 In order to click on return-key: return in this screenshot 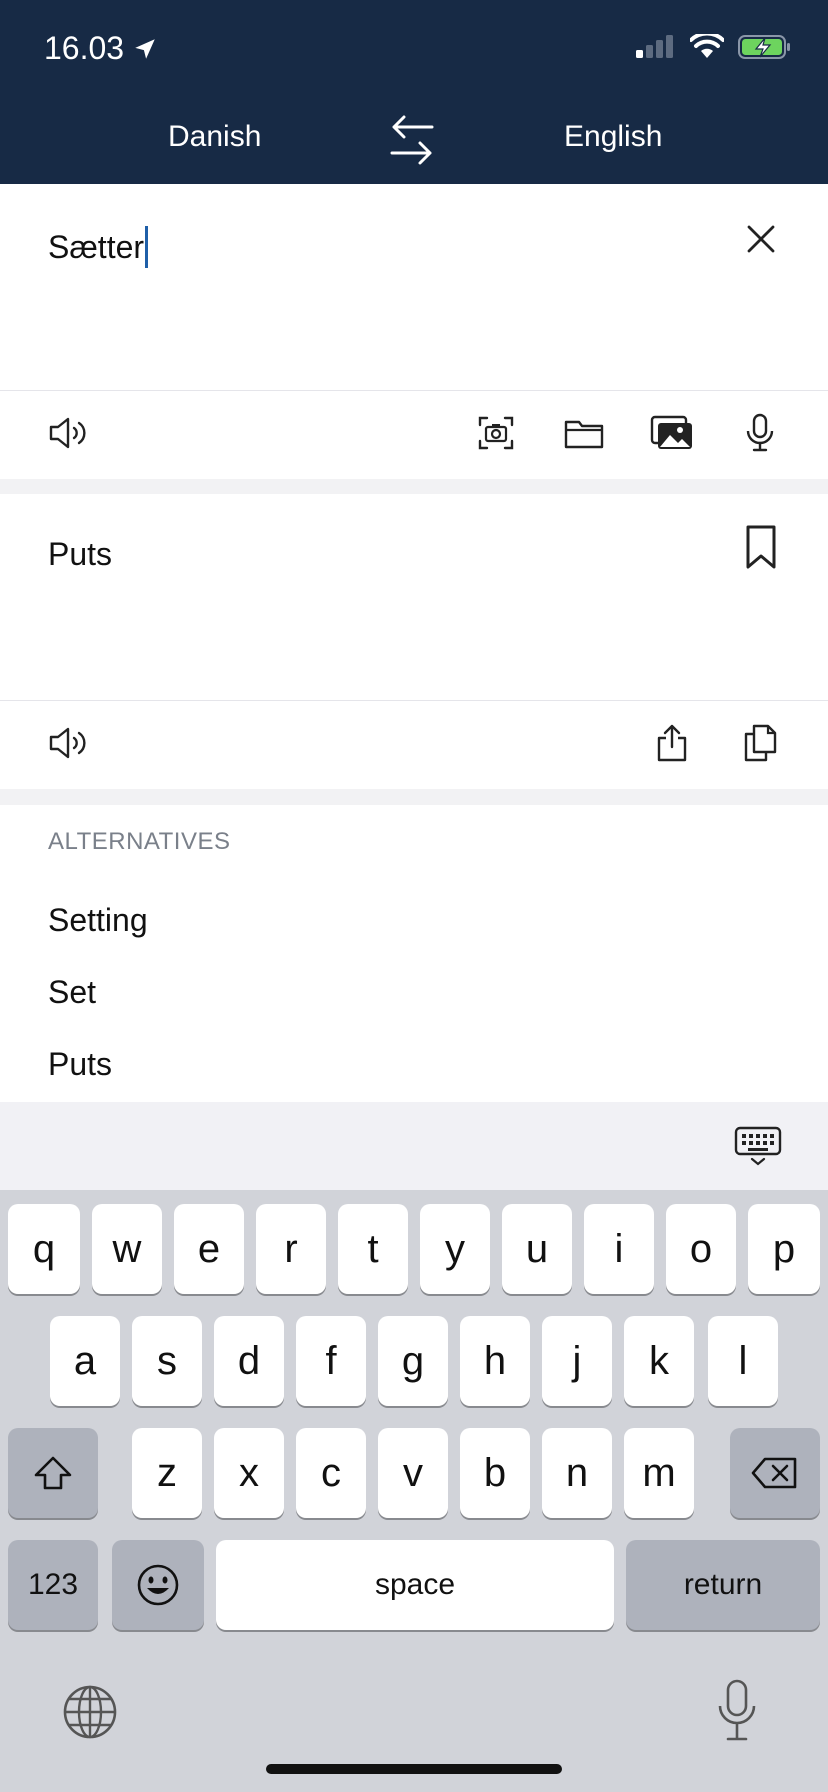, I will do `click(723, 1585)`.